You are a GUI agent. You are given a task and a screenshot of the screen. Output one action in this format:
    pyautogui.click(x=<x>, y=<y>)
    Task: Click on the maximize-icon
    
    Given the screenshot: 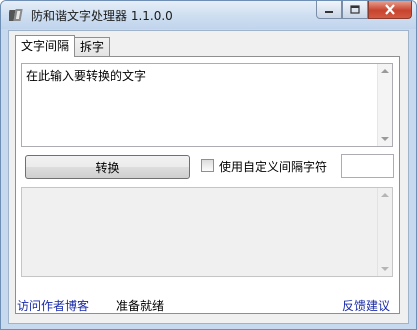 What is the action you would take?
    pyautogui.click(x=355, y=9)
    